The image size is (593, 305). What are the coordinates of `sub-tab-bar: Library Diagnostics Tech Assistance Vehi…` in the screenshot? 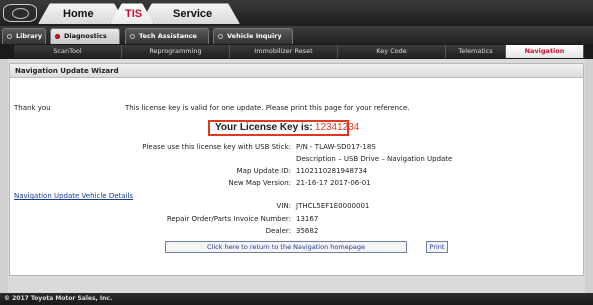 It's located at (296, 35).